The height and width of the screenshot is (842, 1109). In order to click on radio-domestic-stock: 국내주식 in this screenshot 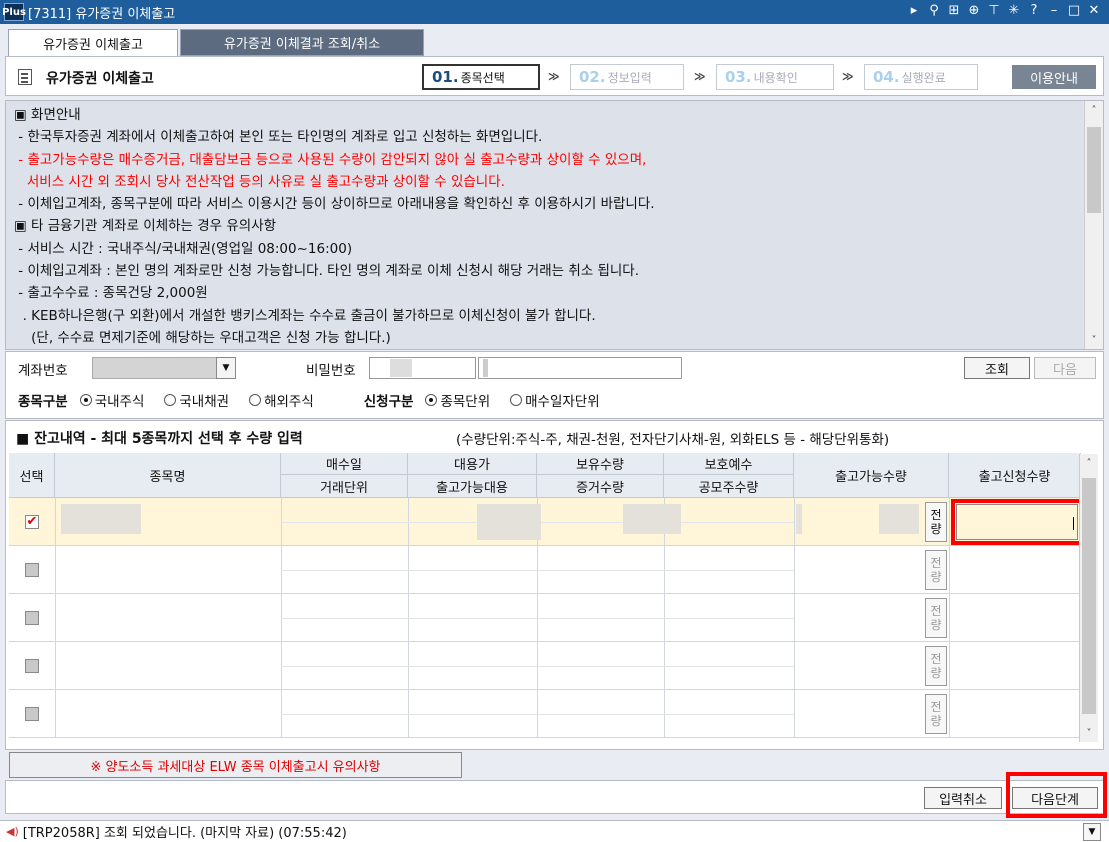, I will do `click(112, 400)`.